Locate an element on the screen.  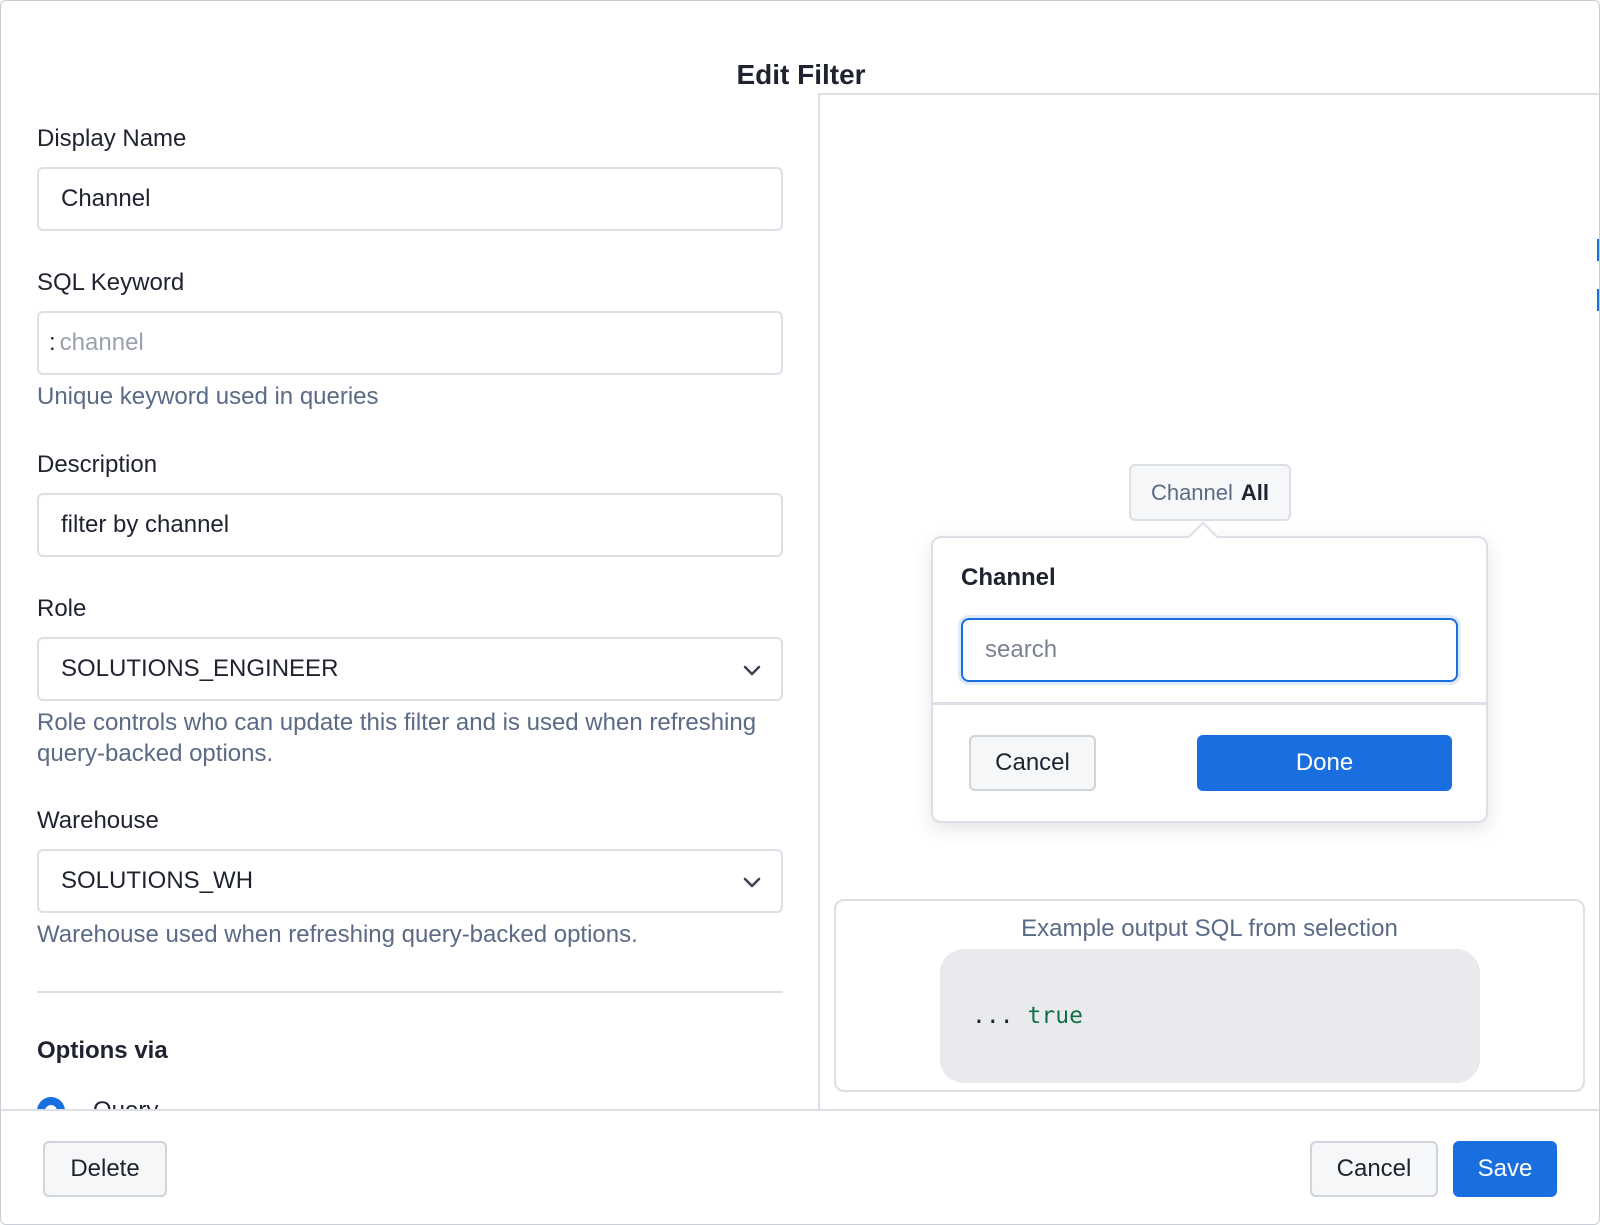
filter-chip: Channel All is located at coordinates (1210, 492).